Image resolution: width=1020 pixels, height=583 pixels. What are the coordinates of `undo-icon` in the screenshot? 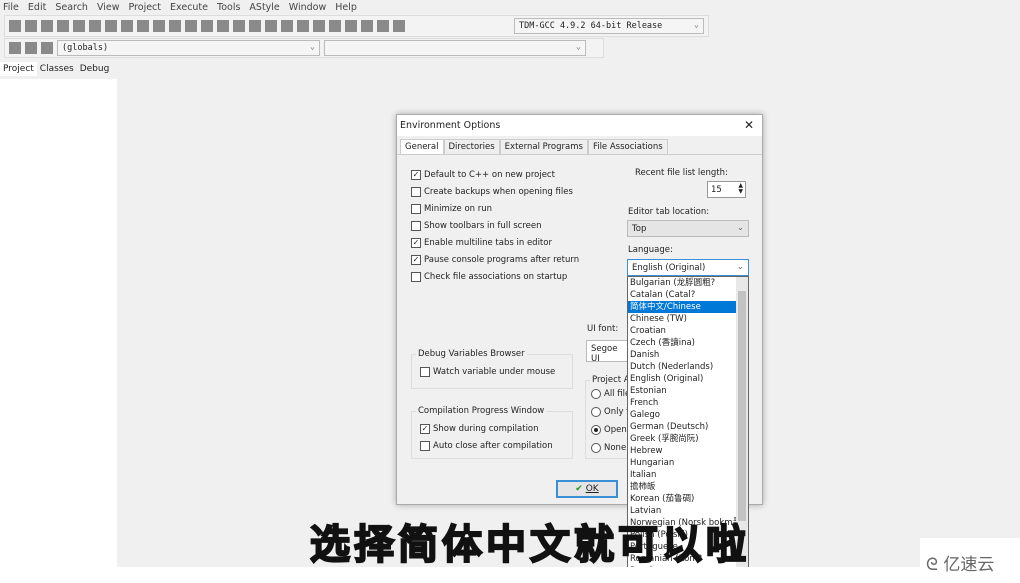 It's located at (127, 26).